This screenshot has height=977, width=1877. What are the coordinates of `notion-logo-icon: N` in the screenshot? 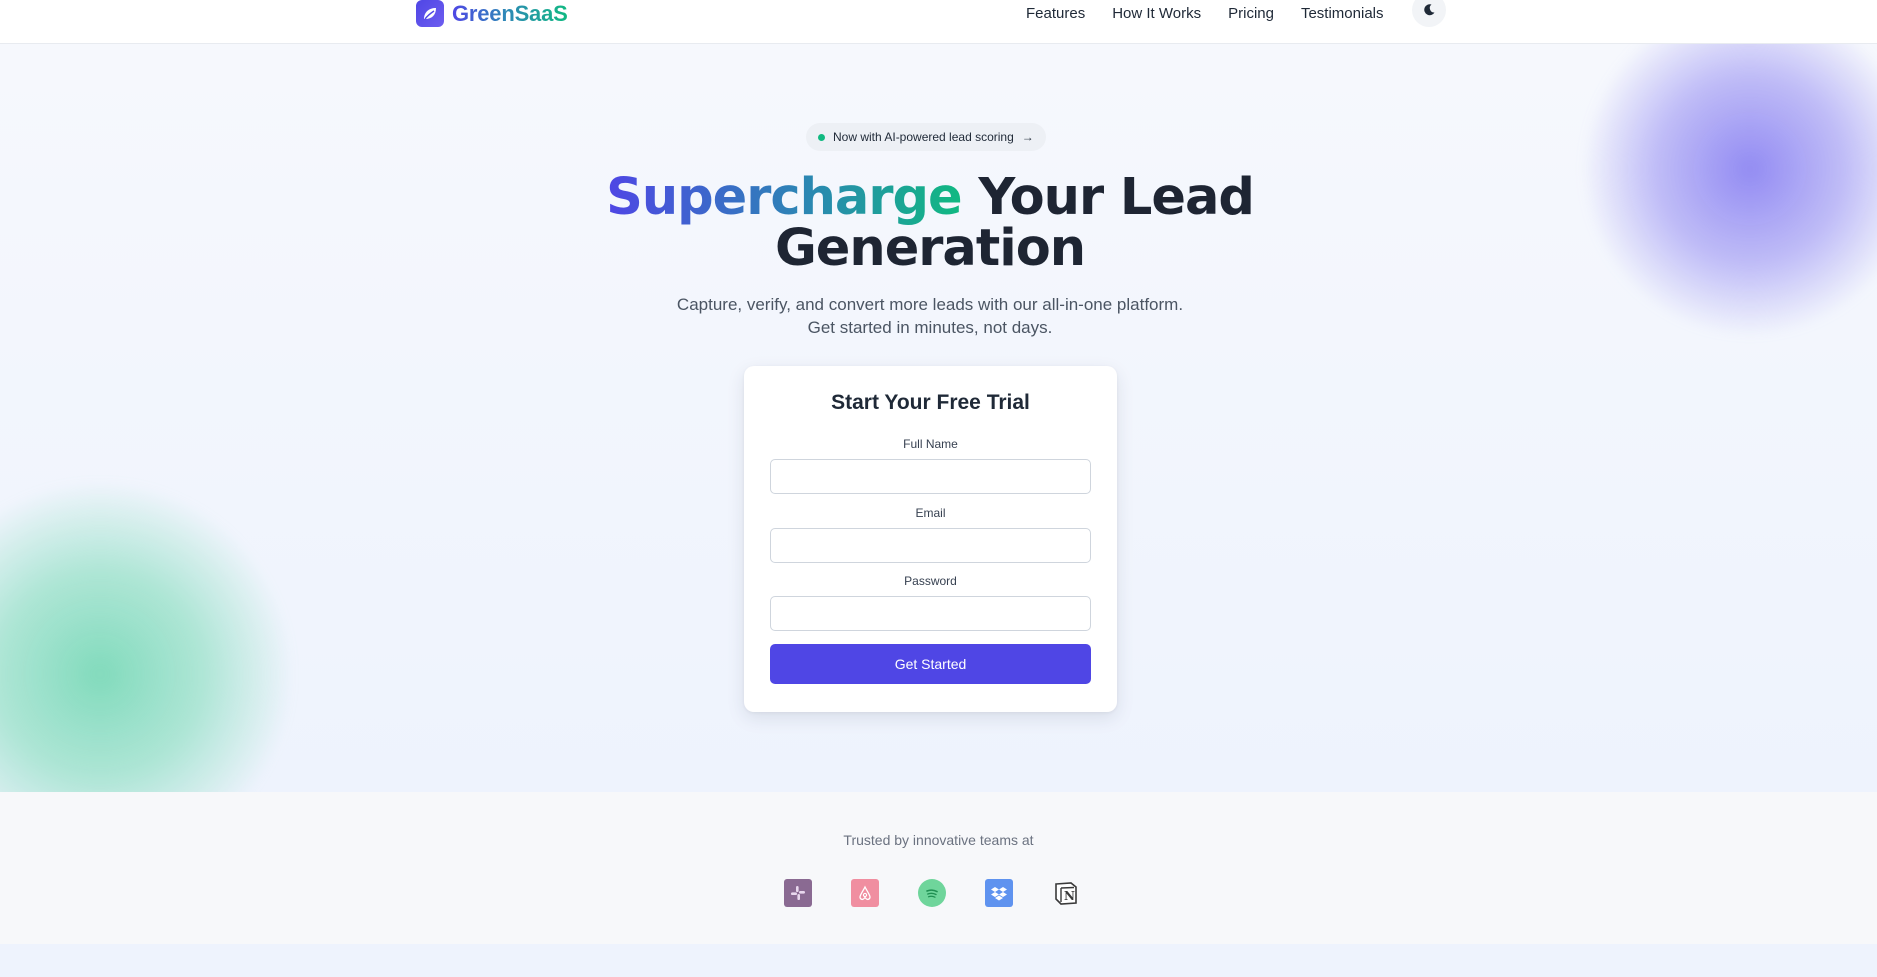 It's located at (1066, 893).